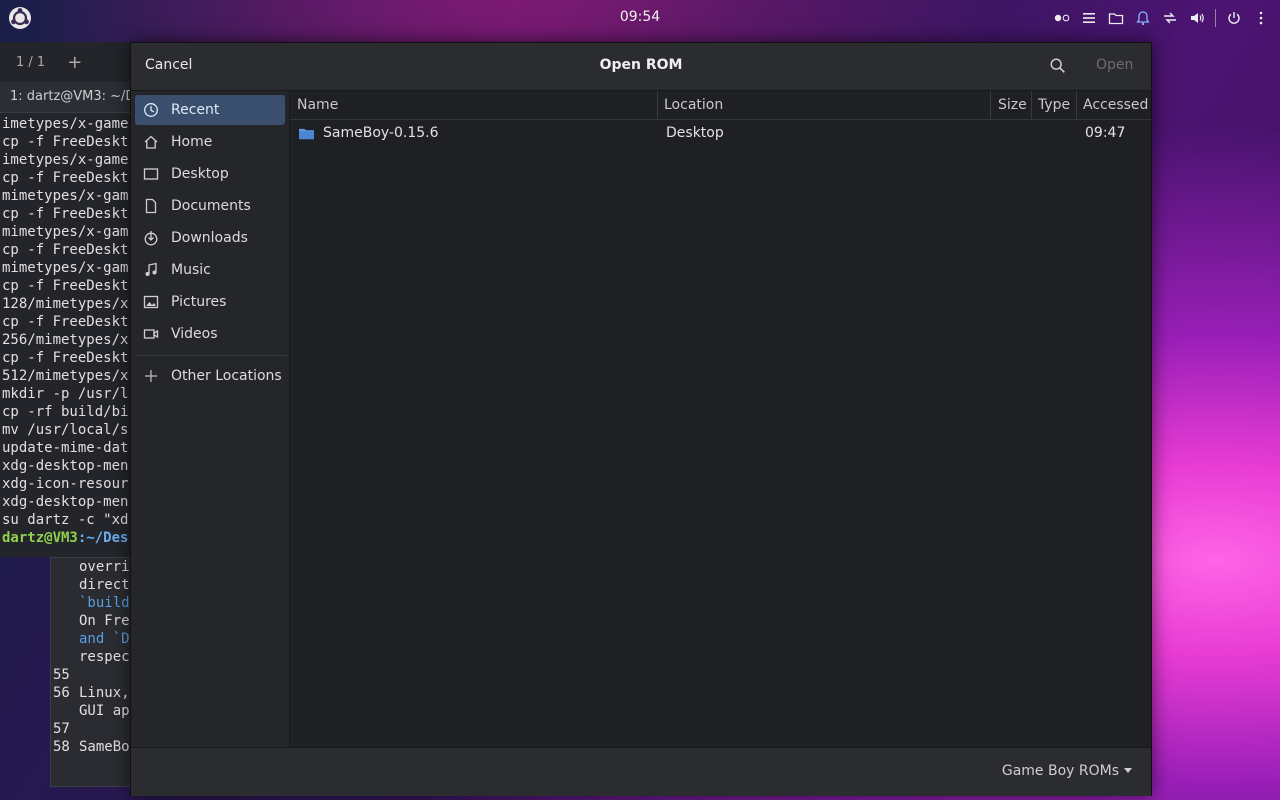 Image resolution: width=1280 pixels, height=800 pixels. What do you see at coordinates (61, 675) in the screenshot?
I see `line-number: 55` at bounding box center [61, 675].